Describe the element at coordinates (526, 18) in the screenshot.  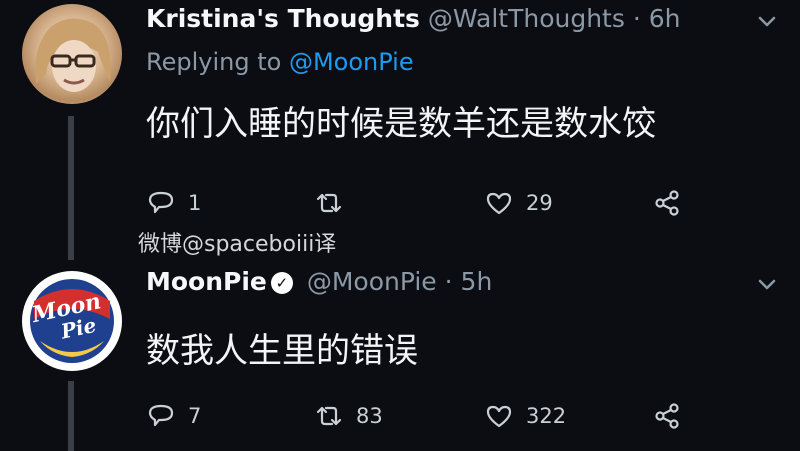
I see `handle: @WaltThoughts` at that location.